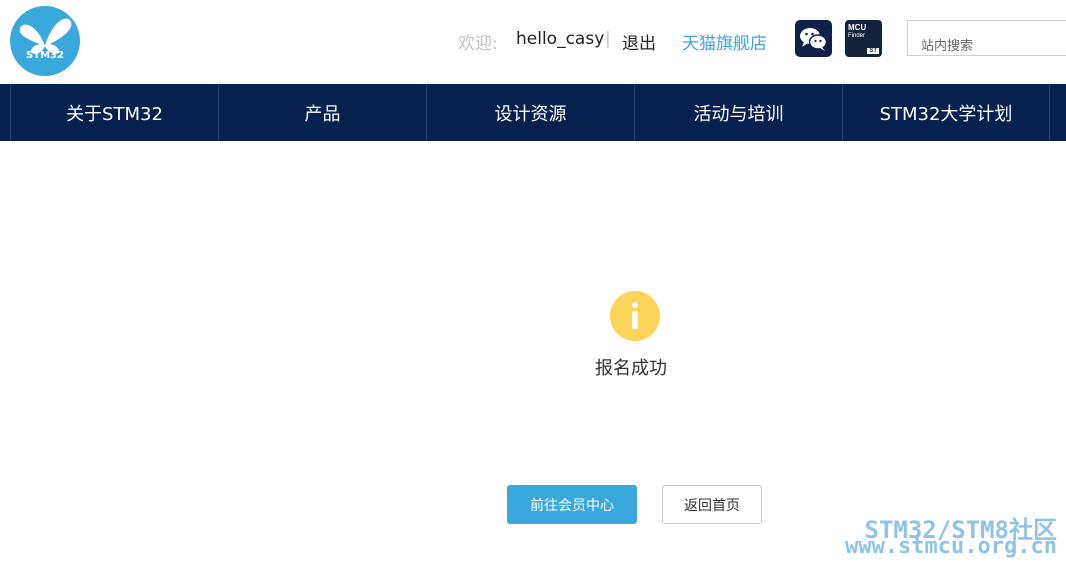 This screenshot has height=569, width=1066. What do you see at coordinates (724, 41) in the screenshot?
I see `tmall-store-link: 天猫旗舰店` at bounding box center [724, 41].